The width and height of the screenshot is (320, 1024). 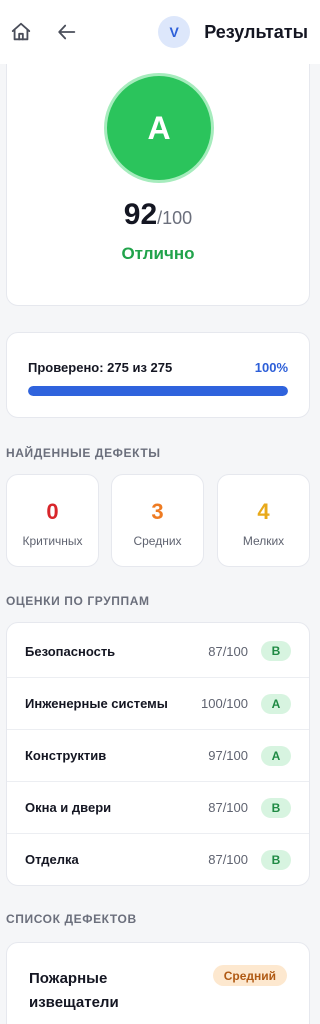 What do you see at coordinates (158, 807) in the screenshot?
I see `group-row-windows-doors: Окна и двери 87/100 B` at bounding box center [158, 807].